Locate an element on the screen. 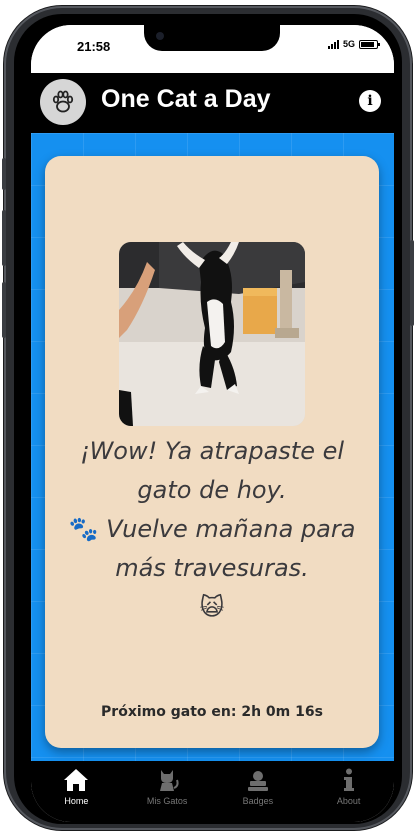  nav-item-home: Home is located at coordinates (76, 791).